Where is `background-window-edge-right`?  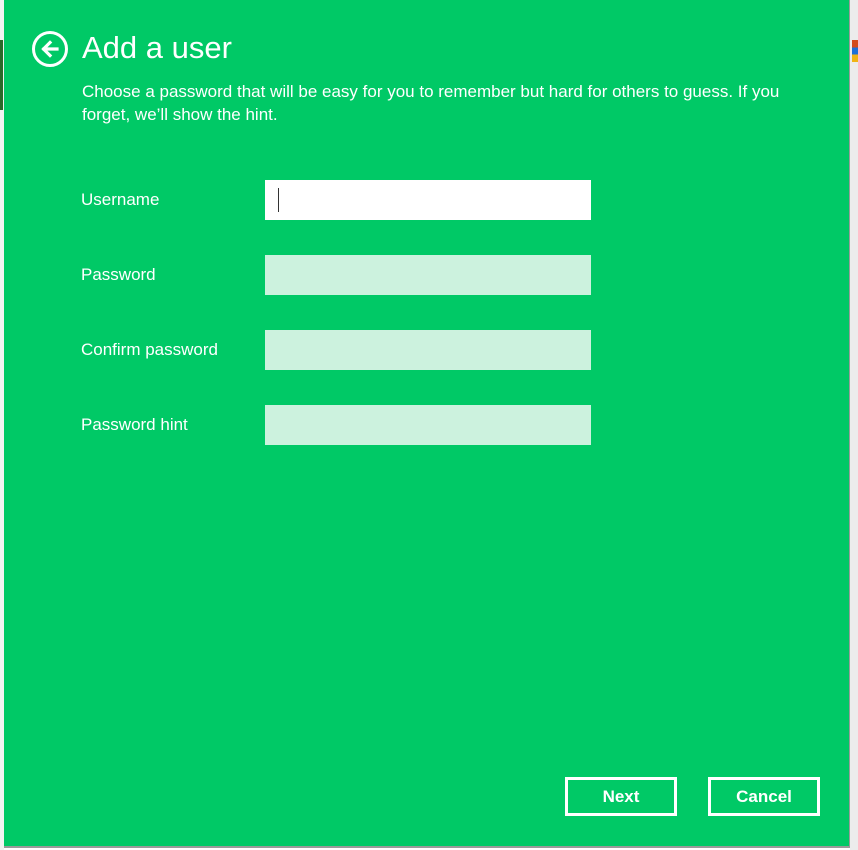 background-window-edge-right is located at coordinates (854, 425).